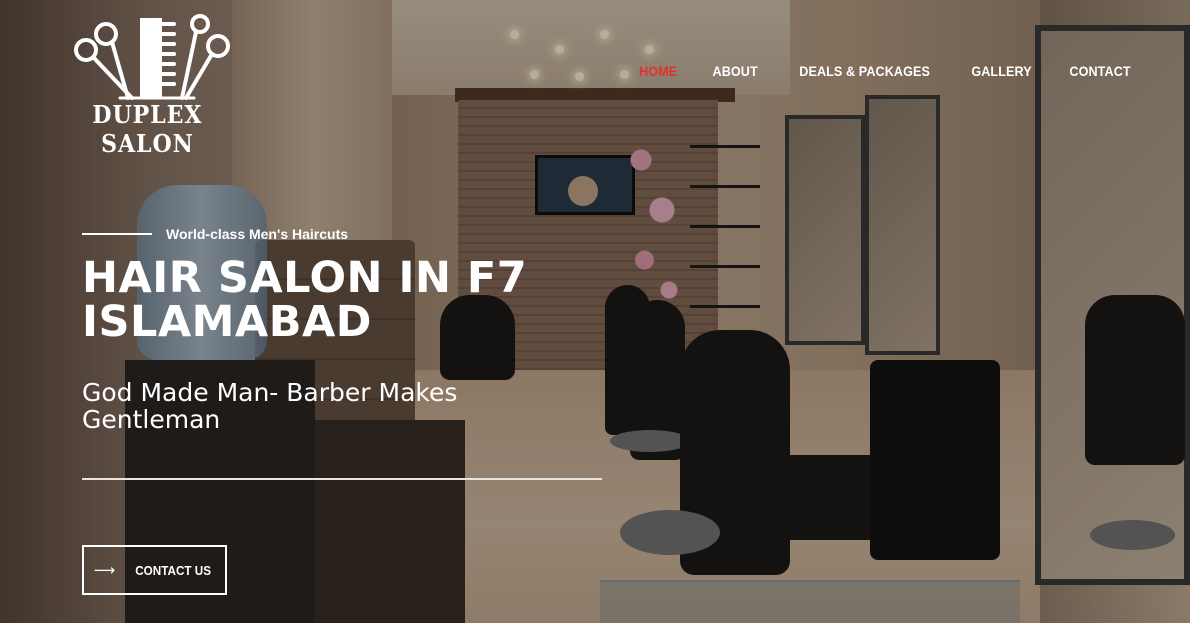 This screenshot has width=1190, height=623. Describe the element at coordinates (117, 234) in the screenshot. I see `tagline-rule` at that location.